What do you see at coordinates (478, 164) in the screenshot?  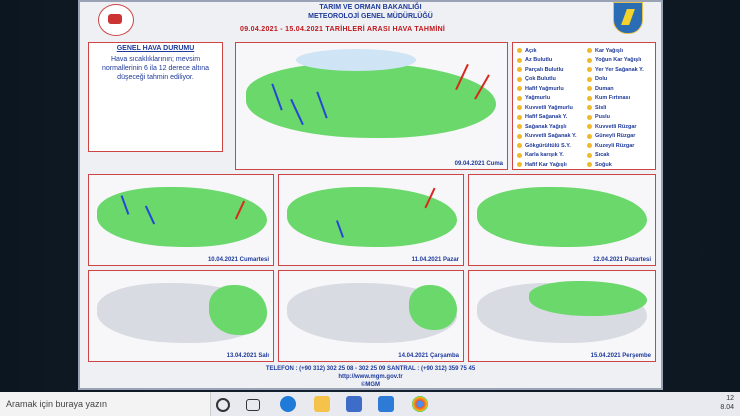 I see `map-date-label: 09.04.2021 Cuma` at bounding box center [478, 164].